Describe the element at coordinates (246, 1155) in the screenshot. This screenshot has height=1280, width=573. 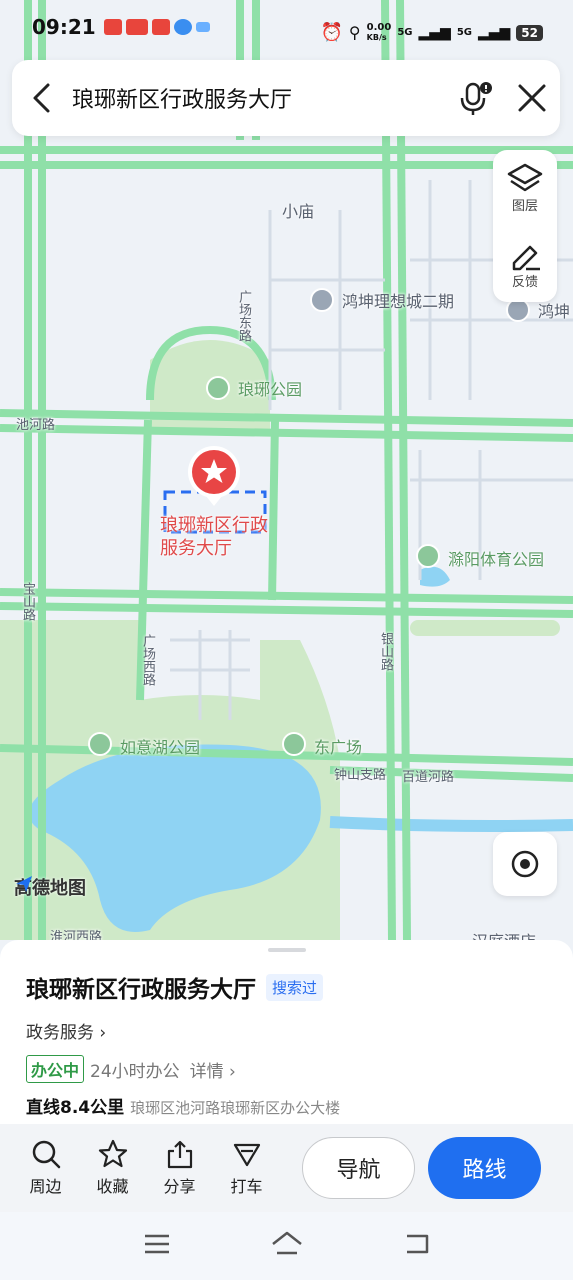
I see `taxi-icon` at that location.